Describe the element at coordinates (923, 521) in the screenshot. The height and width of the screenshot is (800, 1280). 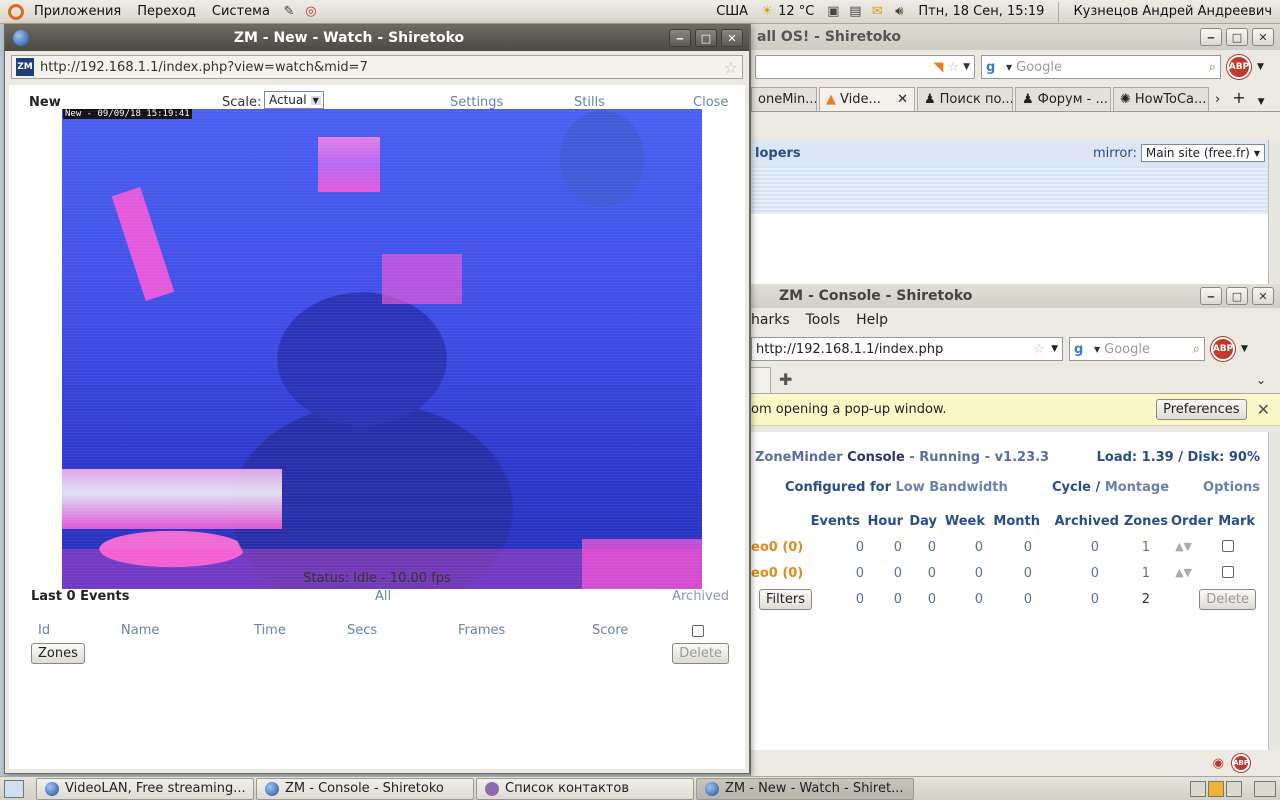
I see `col-day: Day` at that location.